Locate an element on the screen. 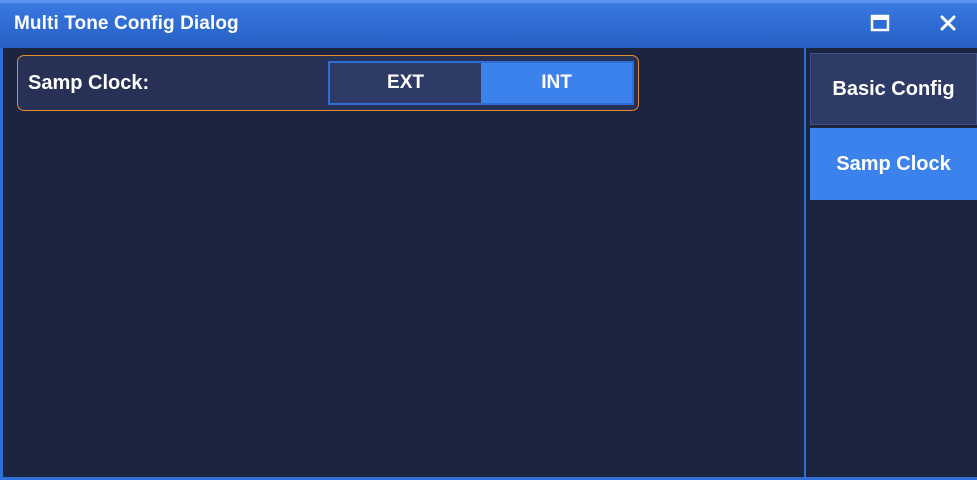 Image resolution: width=977 pixels, height=480 pixels. title-bar: Multi Tone Config Dialog is located at coordinates (488, 24).